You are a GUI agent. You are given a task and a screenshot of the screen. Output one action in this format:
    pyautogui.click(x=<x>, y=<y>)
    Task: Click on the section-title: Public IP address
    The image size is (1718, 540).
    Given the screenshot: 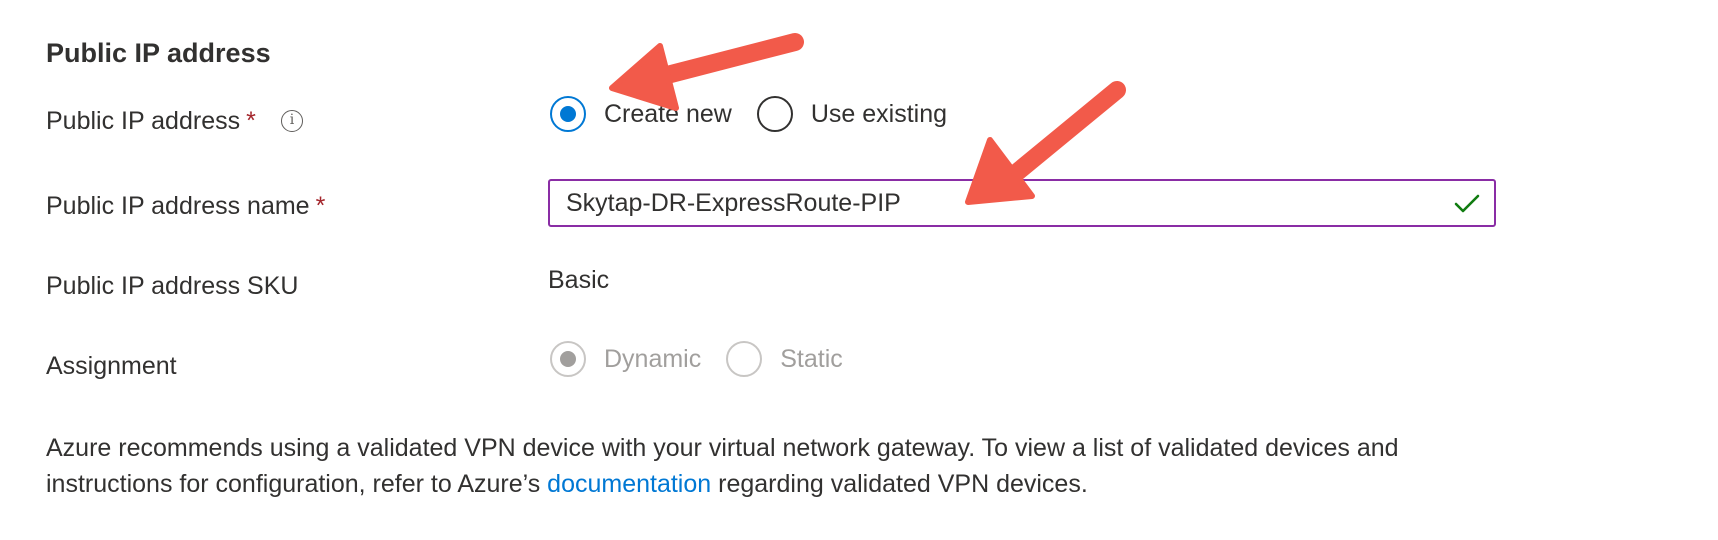 What is the action you would take?
    pyautogui.click(x=158, y=53)
    